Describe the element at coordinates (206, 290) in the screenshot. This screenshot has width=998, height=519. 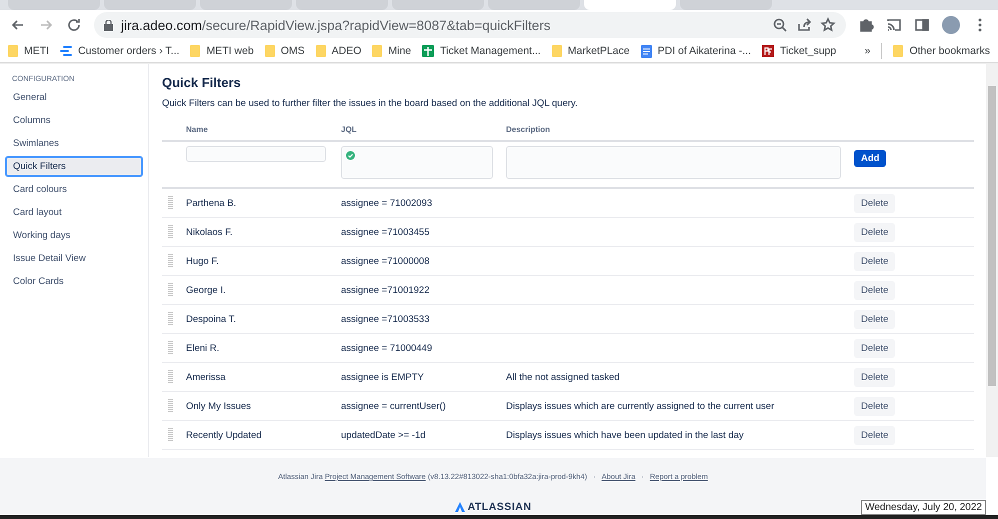
I see `filter-name: George I.` at that location.